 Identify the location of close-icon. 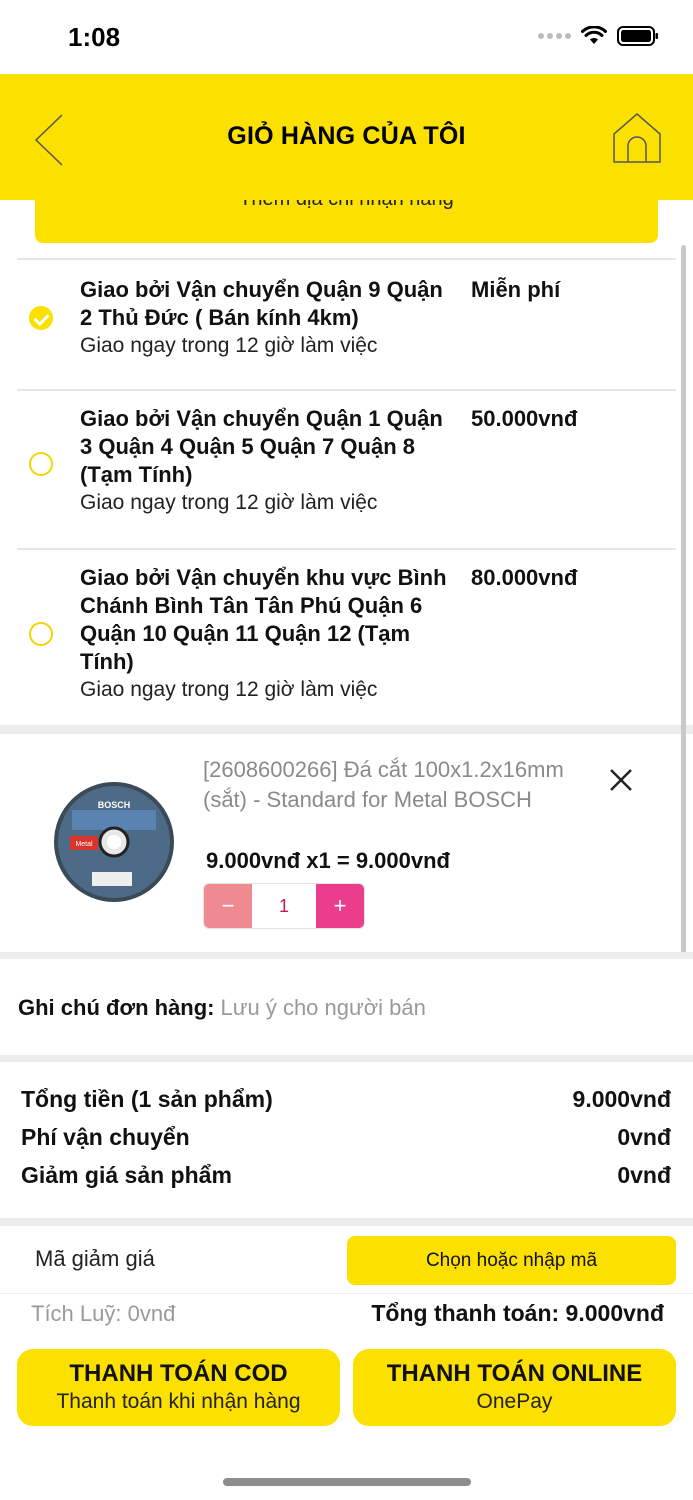
(621, 780).